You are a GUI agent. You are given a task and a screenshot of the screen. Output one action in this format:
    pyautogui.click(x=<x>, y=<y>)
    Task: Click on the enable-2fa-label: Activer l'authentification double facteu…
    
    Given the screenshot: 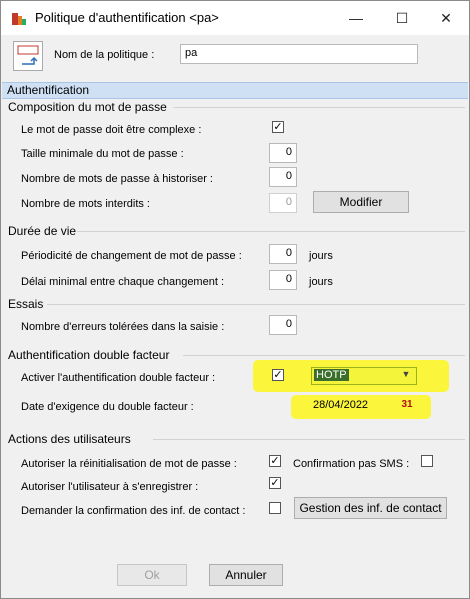 What is the action you would take?
    pyautogui.click(x=118, y=378)
    